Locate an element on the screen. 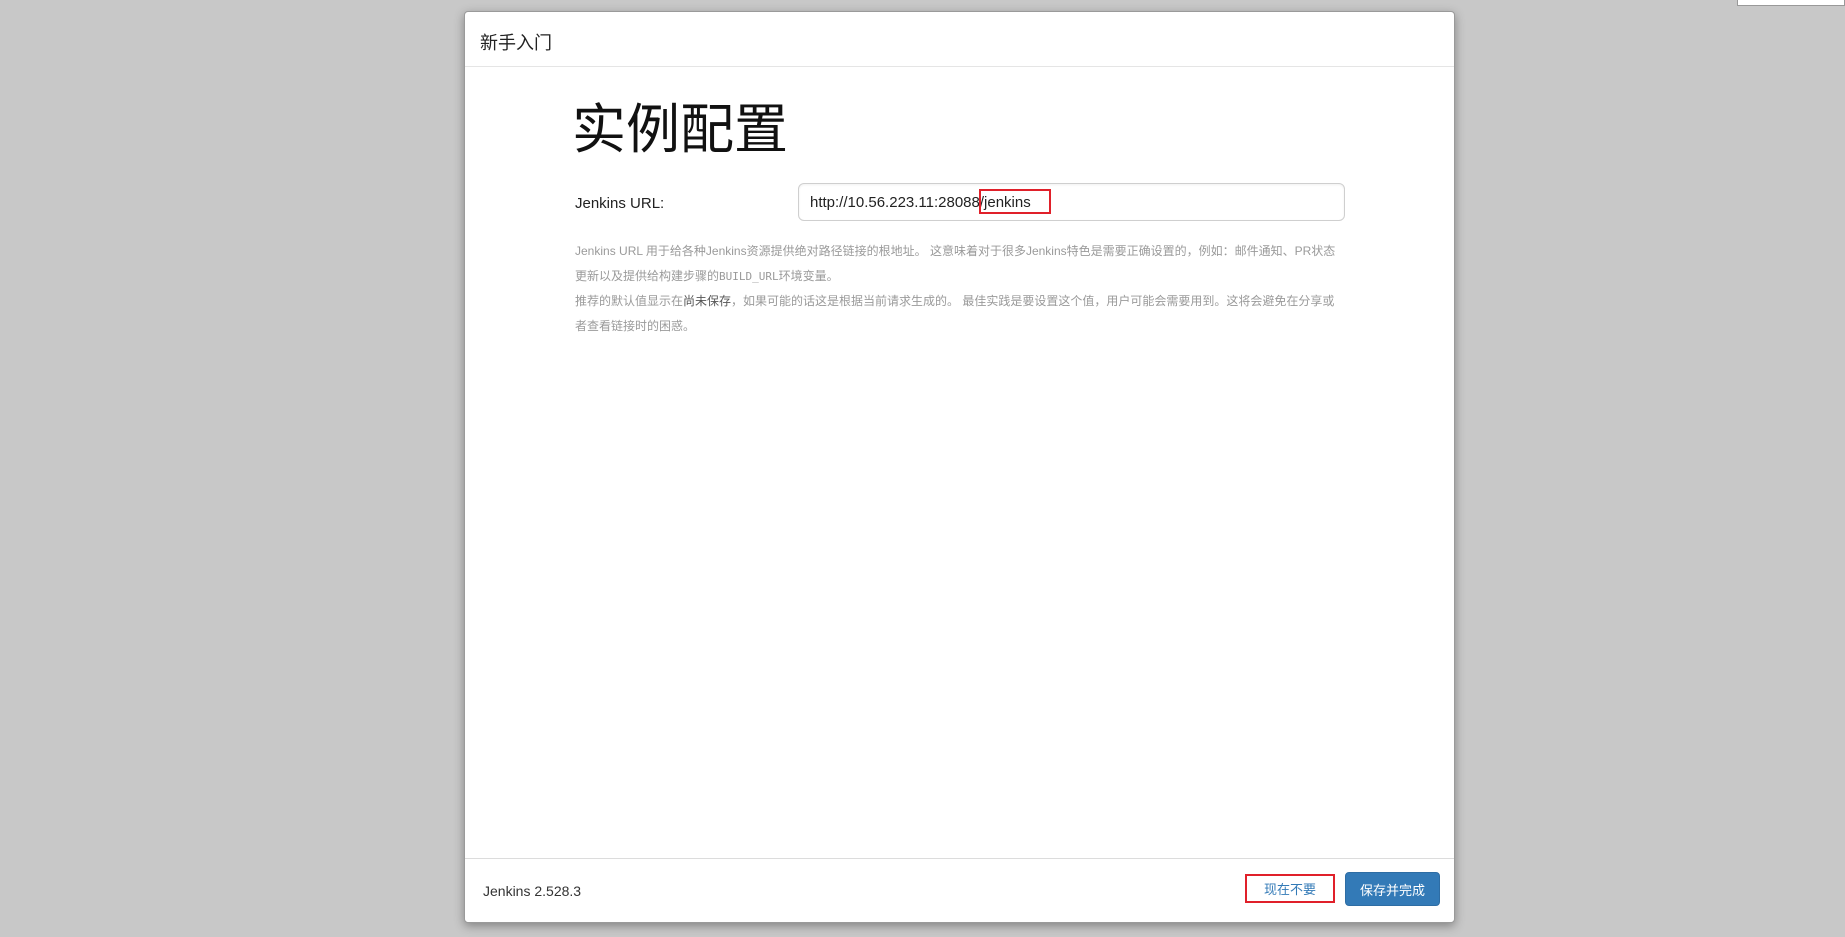  dialog-footer: Jenkins 2.528.3 现在不要 保存并完成 is located at coordinates (959, 890).